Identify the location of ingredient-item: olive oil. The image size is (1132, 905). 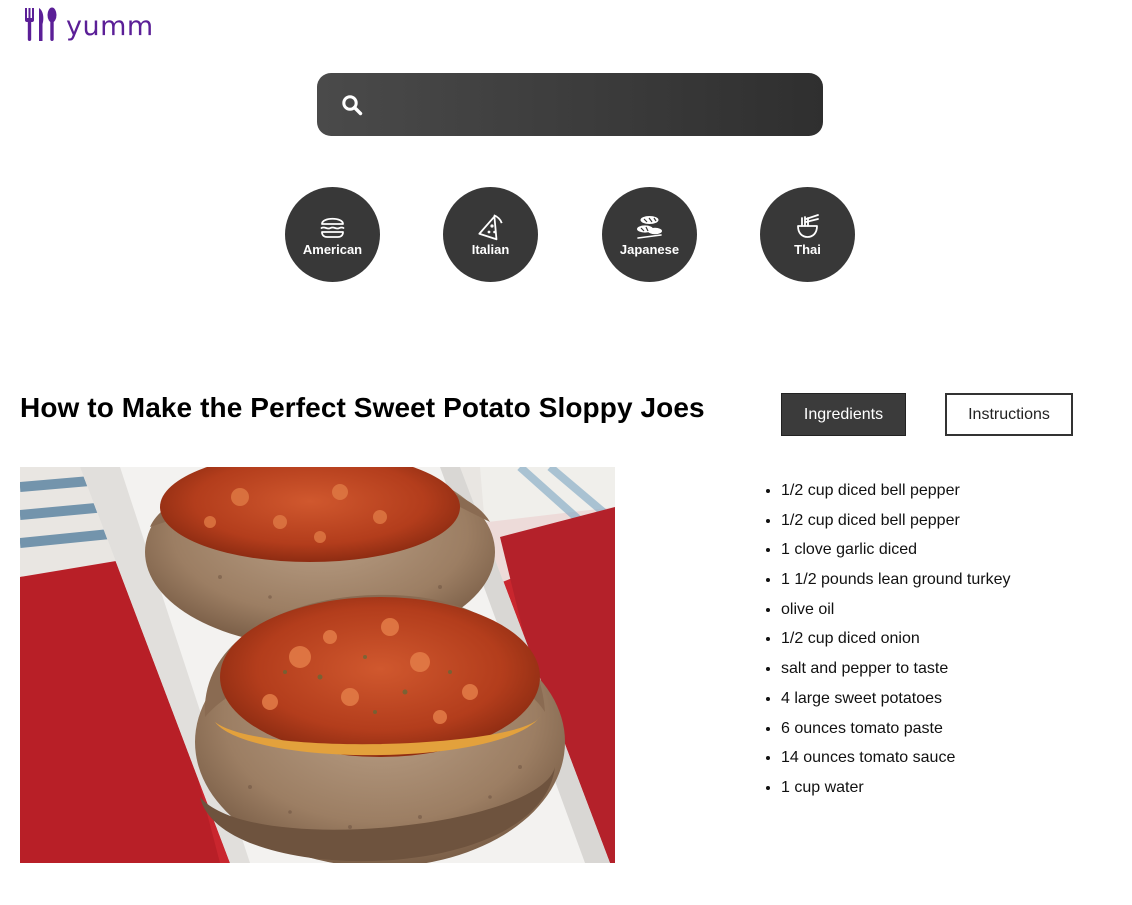
(896, 614).